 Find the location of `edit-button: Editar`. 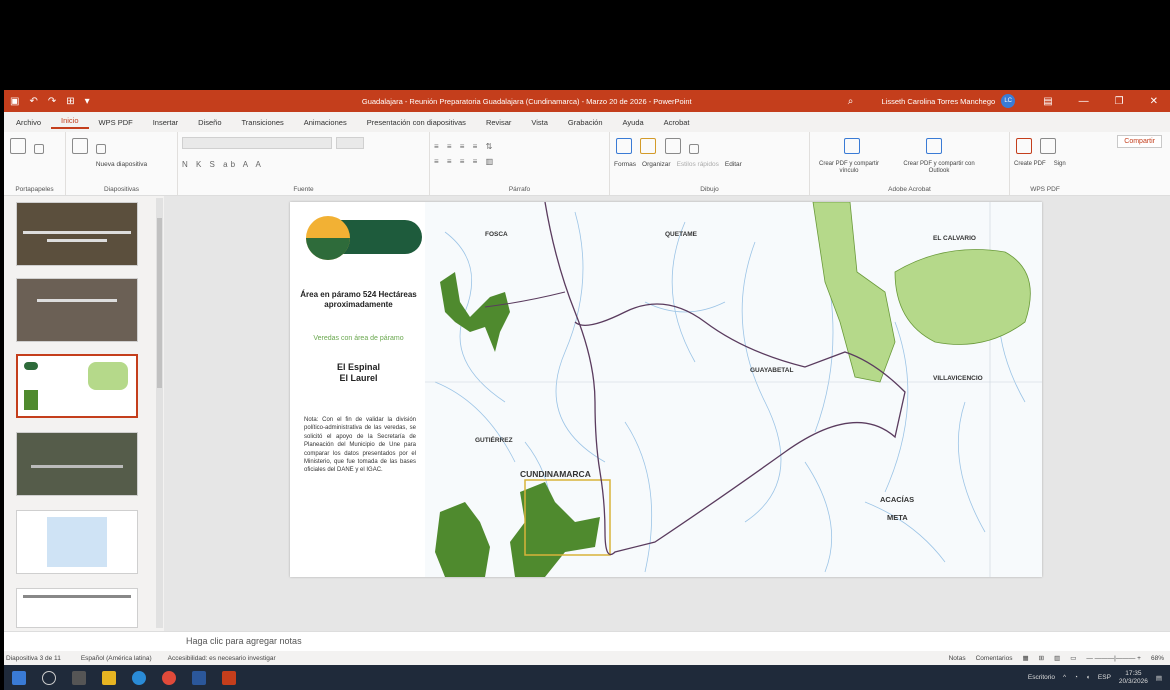

edit-button: Editar is located at coordinates (733, 164).